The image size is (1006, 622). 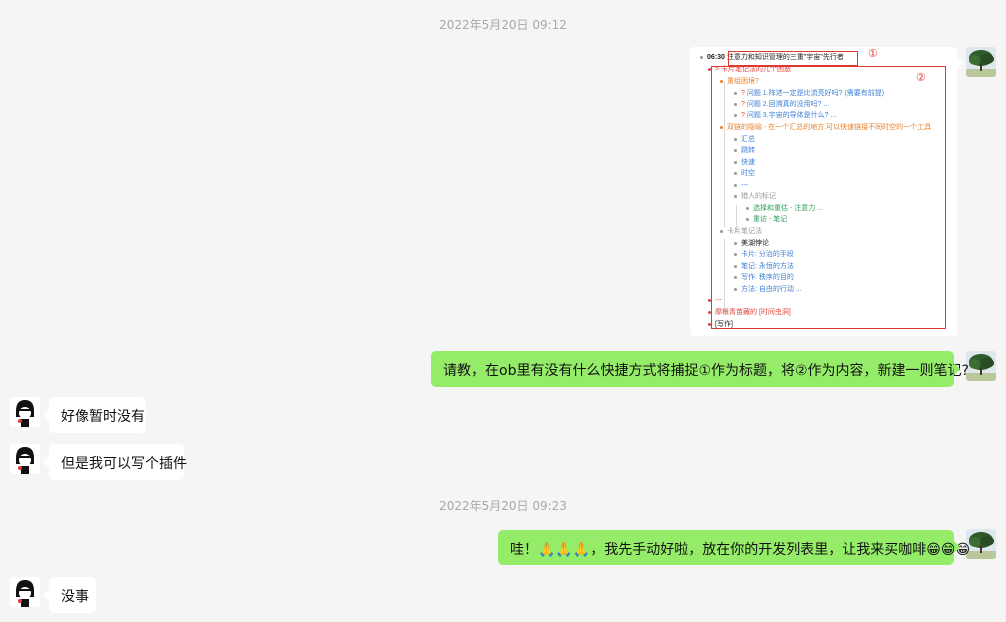 What do you see at coordinates (700, 369) in the screenshot?
I see `message-bubble-question: 请教，在ob里有没有什么快捷方式将捕捉①作为标题，将②作为内容，新建一则笔记?` at bounding box center [700, 369].